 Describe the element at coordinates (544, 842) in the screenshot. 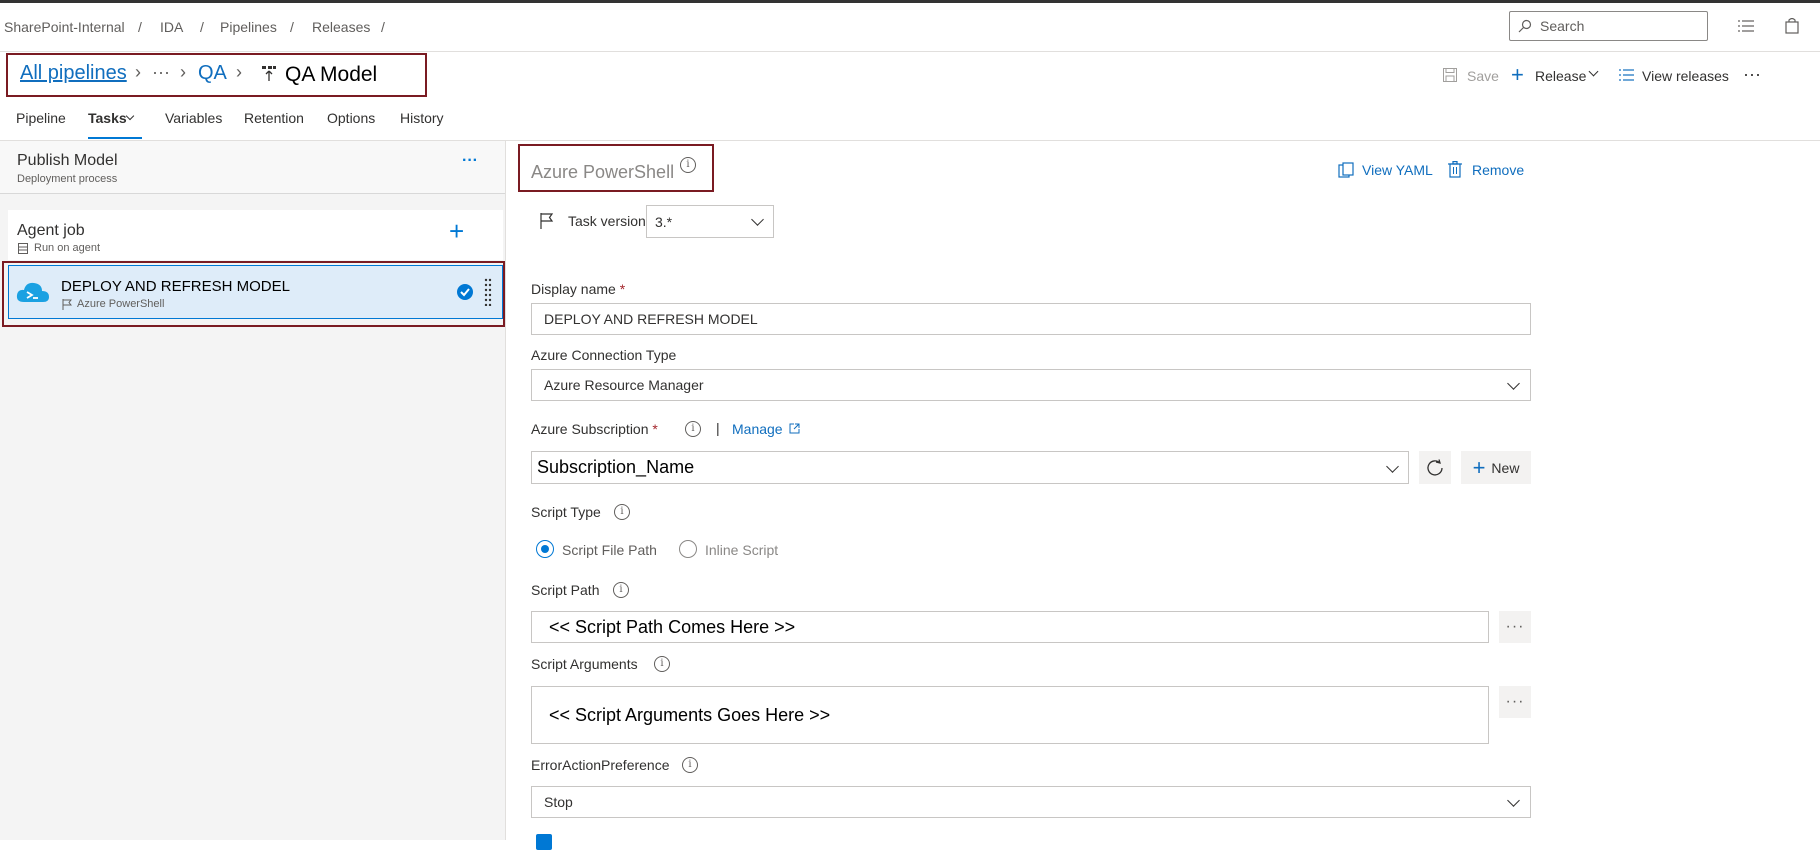

I see `checkbox` at that location.